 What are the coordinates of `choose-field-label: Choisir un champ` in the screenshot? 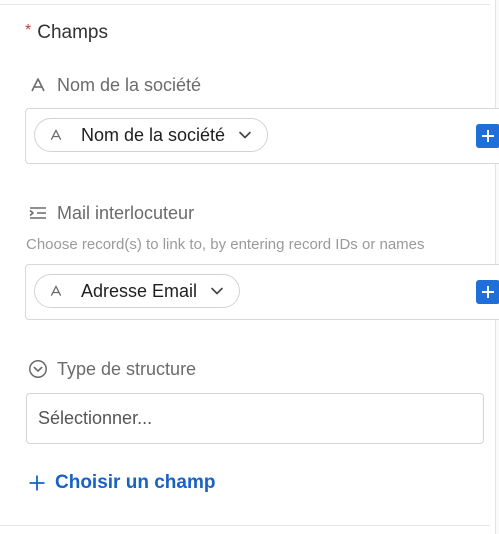 It's located at (135, 482).